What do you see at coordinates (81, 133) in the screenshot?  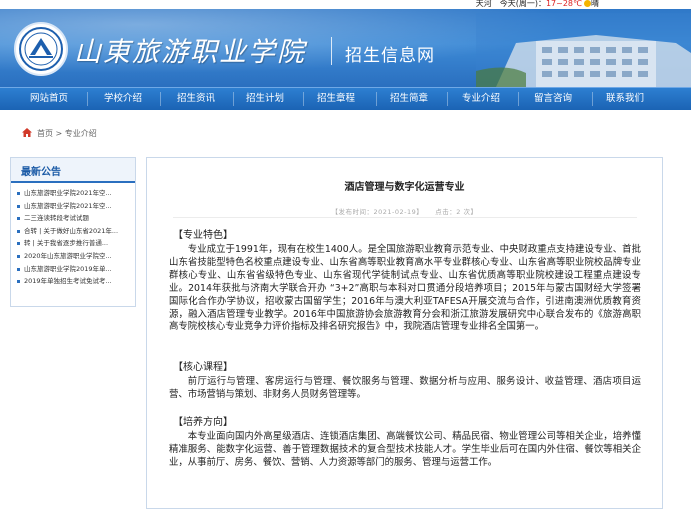 I see `breadcrumb-current: 专业介绍` at bounding box center [81, 133].